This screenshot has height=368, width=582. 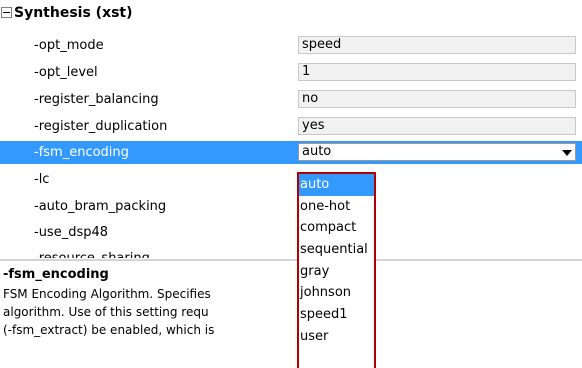 I want to click on property-name: -register_duplication, so click(x=101, y=126).